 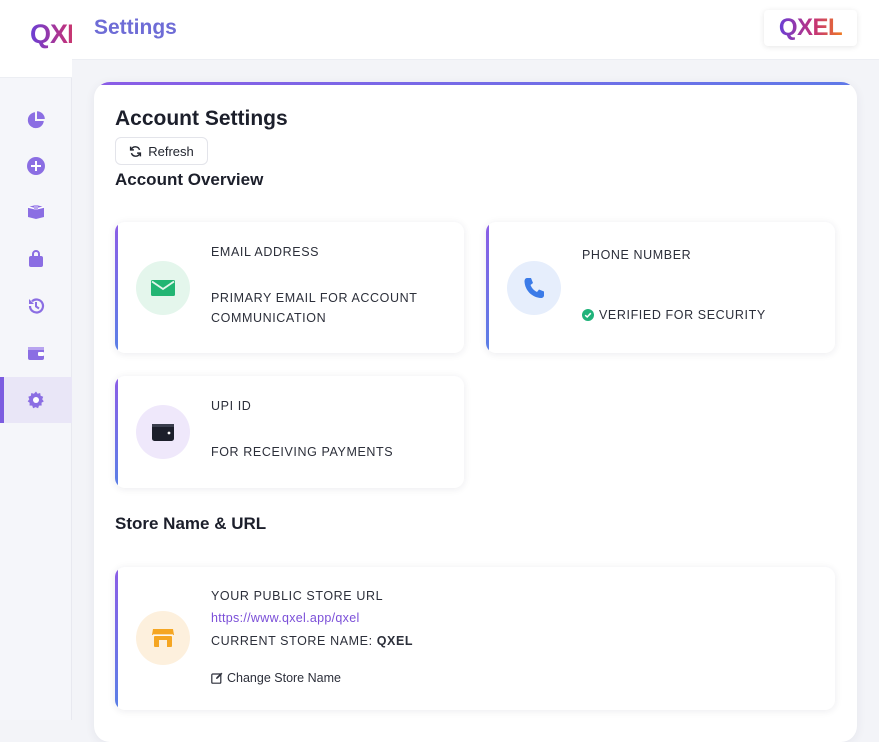 What do you see at coordinates (682, 315) in the screenshot?
I see `phone-verified-text: VERIFIED FOR SECURITY` at bounding box center [682, 315].